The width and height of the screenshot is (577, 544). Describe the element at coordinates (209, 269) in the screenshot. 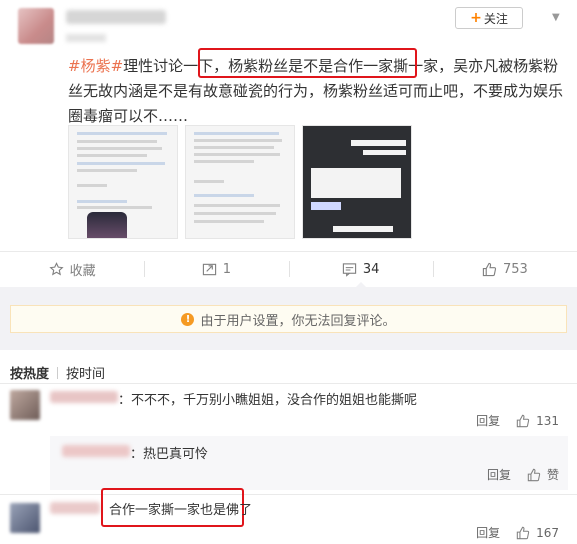

I see `repost-icon` at that location.